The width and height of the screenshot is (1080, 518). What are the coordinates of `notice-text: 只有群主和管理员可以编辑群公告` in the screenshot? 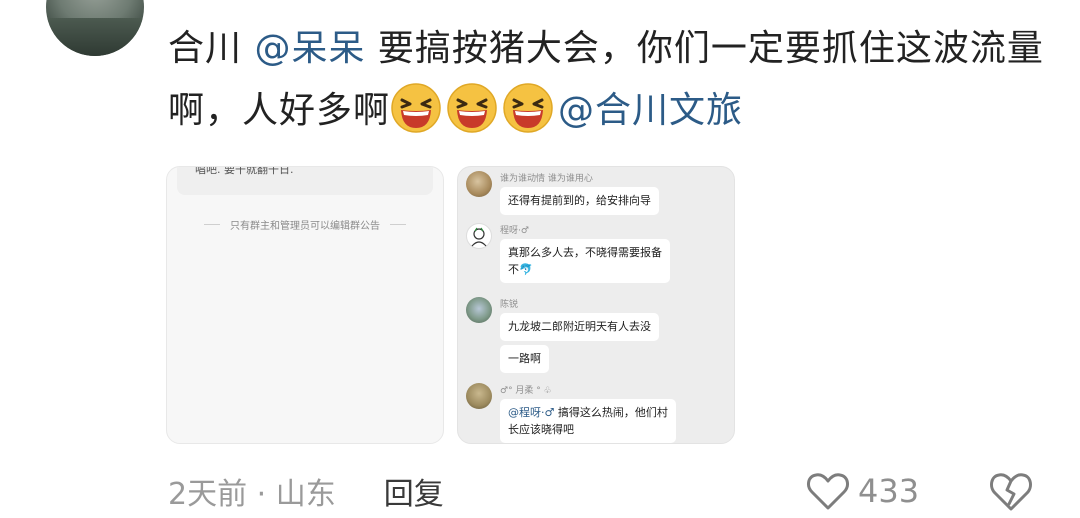 It's located at (305, 226).